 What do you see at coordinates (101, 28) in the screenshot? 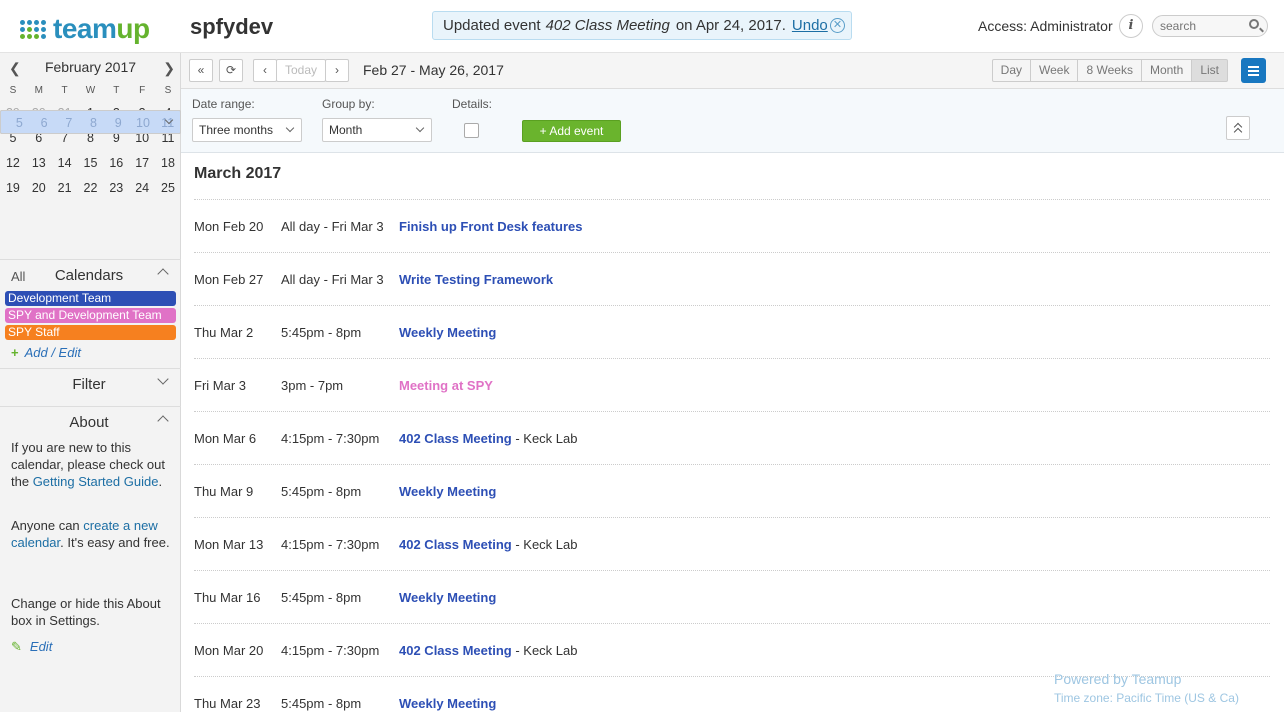
I see `logo-text: teamup` at bounding box center [101, 28].